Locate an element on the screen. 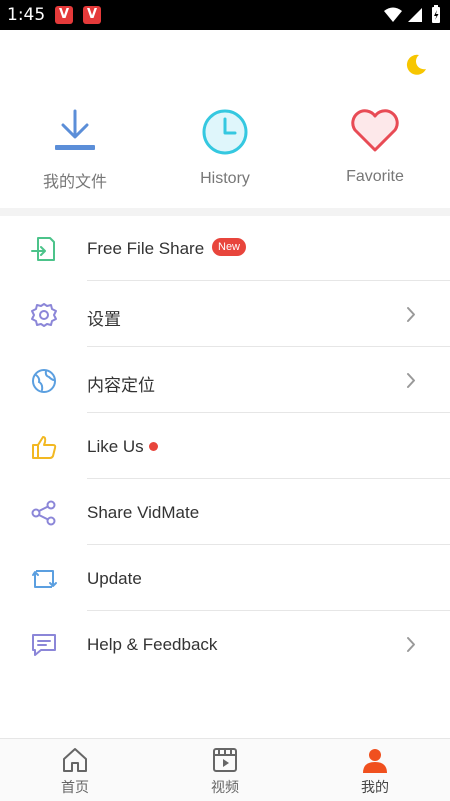 This screenshot has height=801, width=450. menu-label: 设置 is located at coordinates (104, 319).